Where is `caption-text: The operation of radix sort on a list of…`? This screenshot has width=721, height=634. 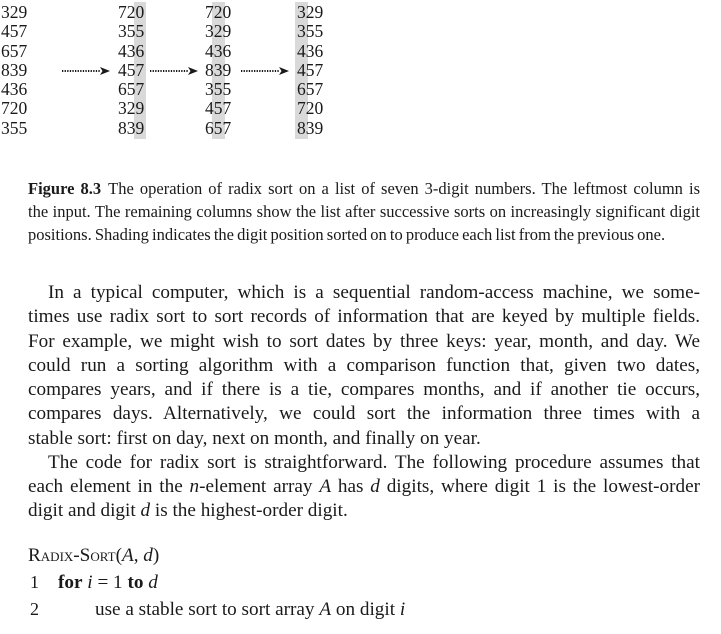
caption-text: The operation of radix sort on a list of… is located at coordinates (404, 188).